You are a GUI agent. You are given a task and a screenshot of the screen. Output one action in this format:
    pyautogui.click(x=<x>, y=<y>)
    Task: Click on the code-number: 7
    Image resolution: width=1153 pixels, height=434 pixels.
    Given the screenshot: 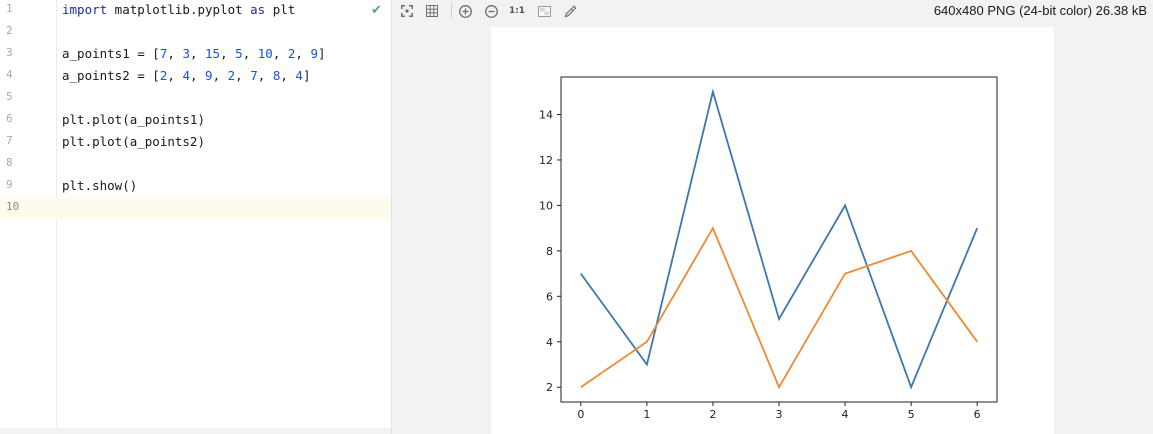 What is the action you would take?
    pyautogui.click(x=254, y=75)
    